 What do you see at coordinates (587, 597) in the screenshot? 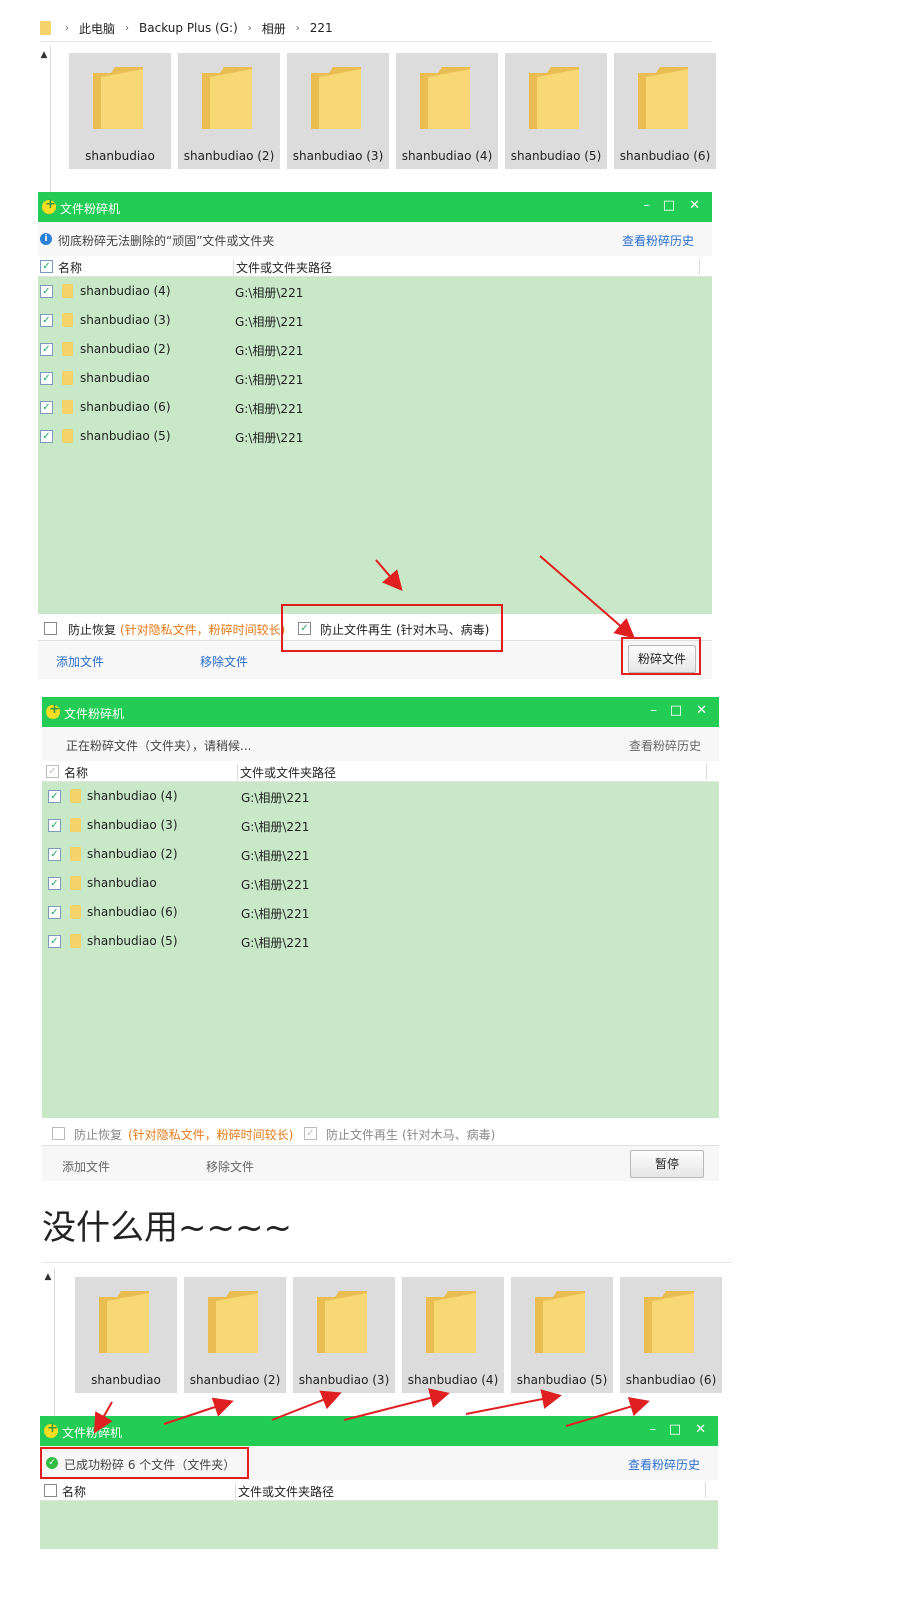
I see `arrow-to-shred-button` at bounding box center [587, 597].